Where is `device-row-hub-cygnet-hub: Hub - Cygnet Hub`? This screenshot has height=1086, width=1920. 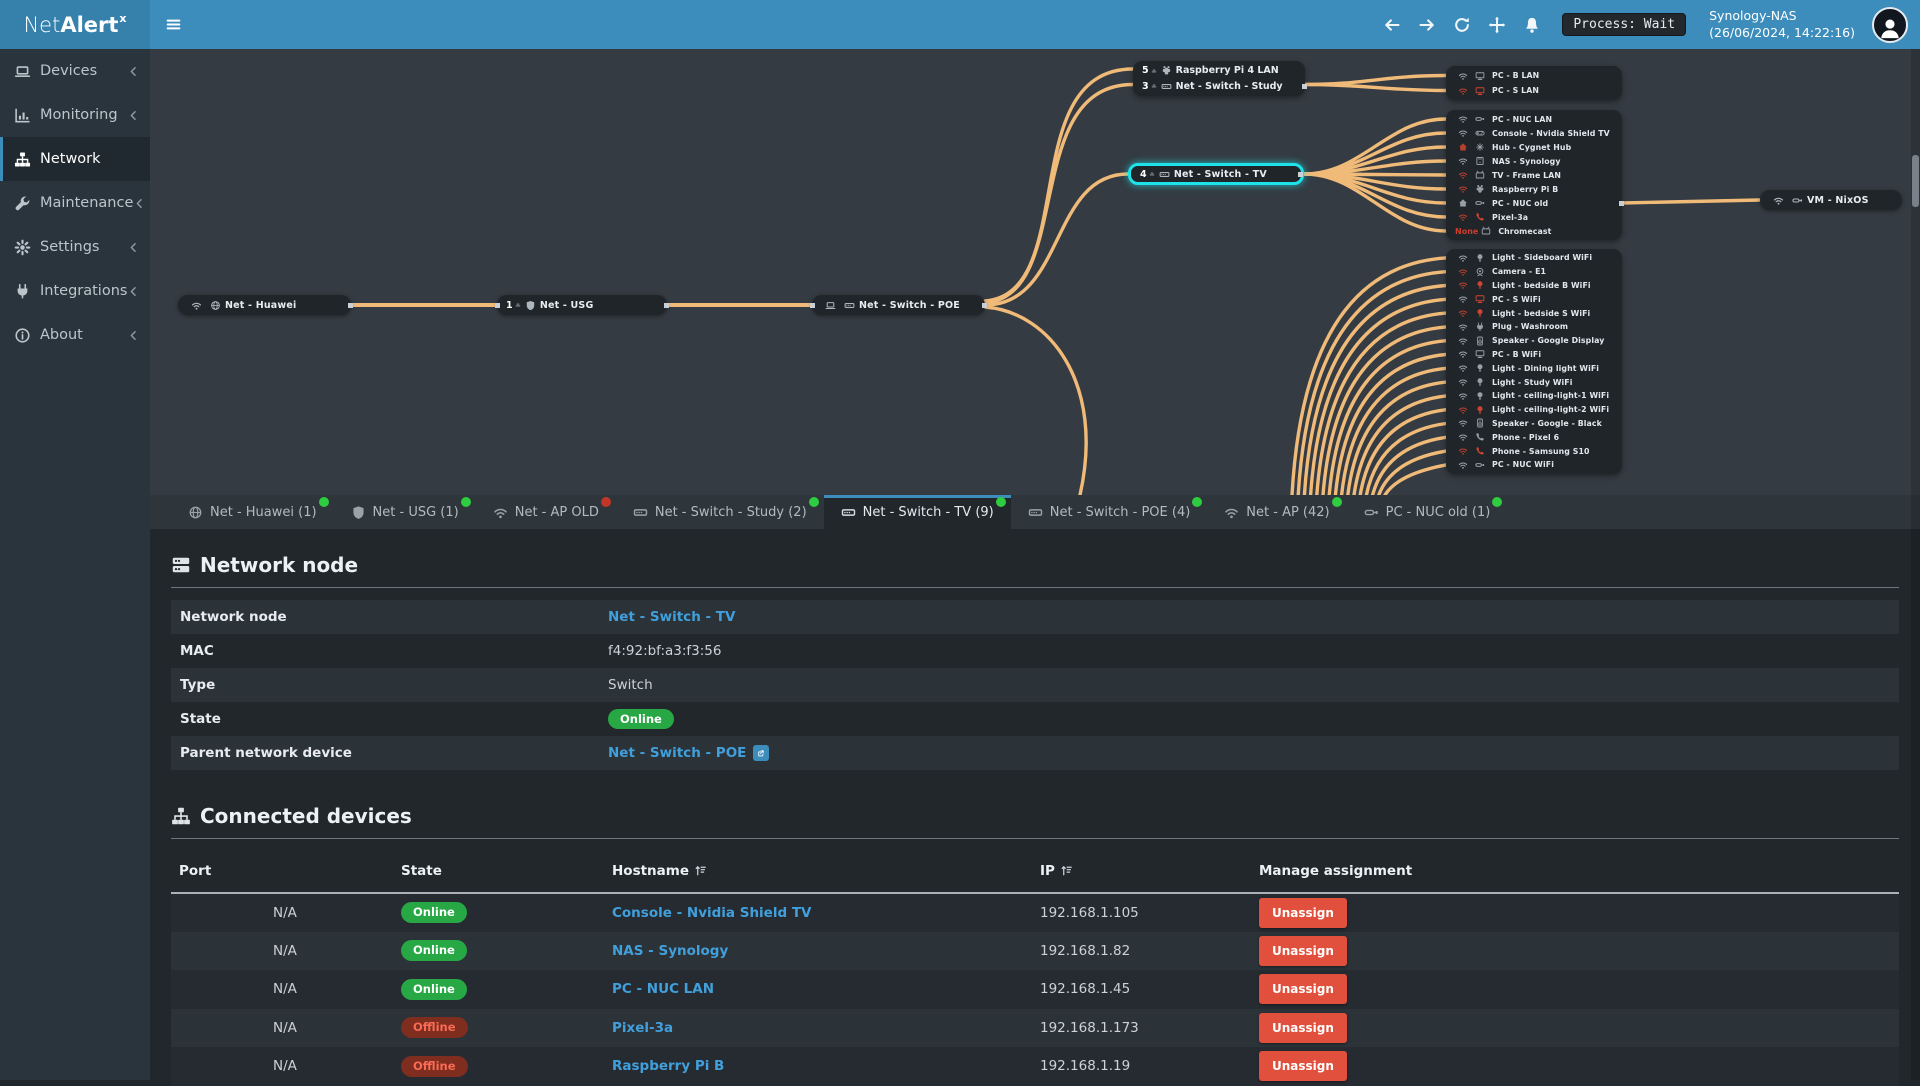 device-row-hub-cygnet-hub: Hub - Cygnet Hub is located at coordinates (1534, 147).